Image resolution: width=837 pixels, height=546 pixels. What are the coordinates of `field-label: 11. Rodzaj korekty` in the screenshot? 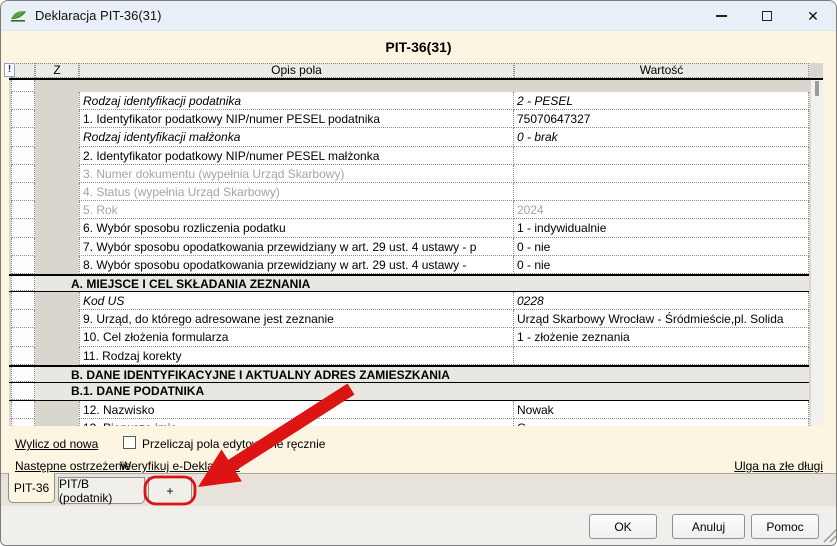 It's located at (296, 355).